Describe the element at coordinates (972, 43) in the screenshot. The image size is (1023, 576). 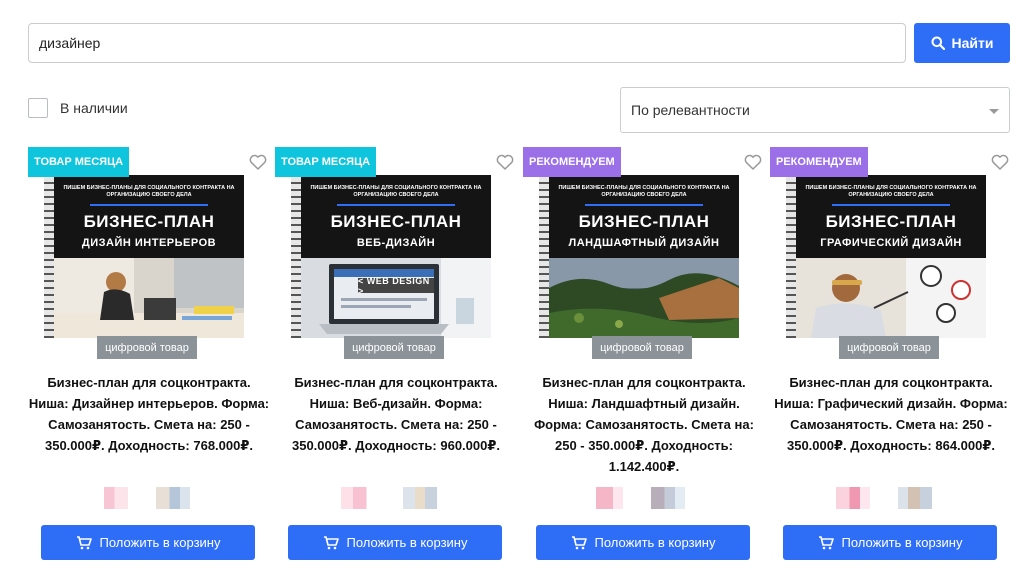
I see `search-button-label: Найти` at that location.